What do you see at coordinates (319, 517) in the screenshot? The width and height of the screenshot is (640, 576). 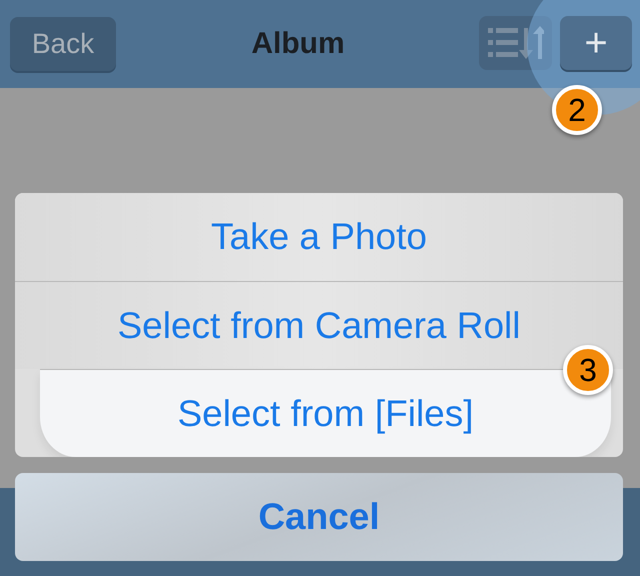 I see `cancel-button: Cancel` at bounding box center [319, 517].